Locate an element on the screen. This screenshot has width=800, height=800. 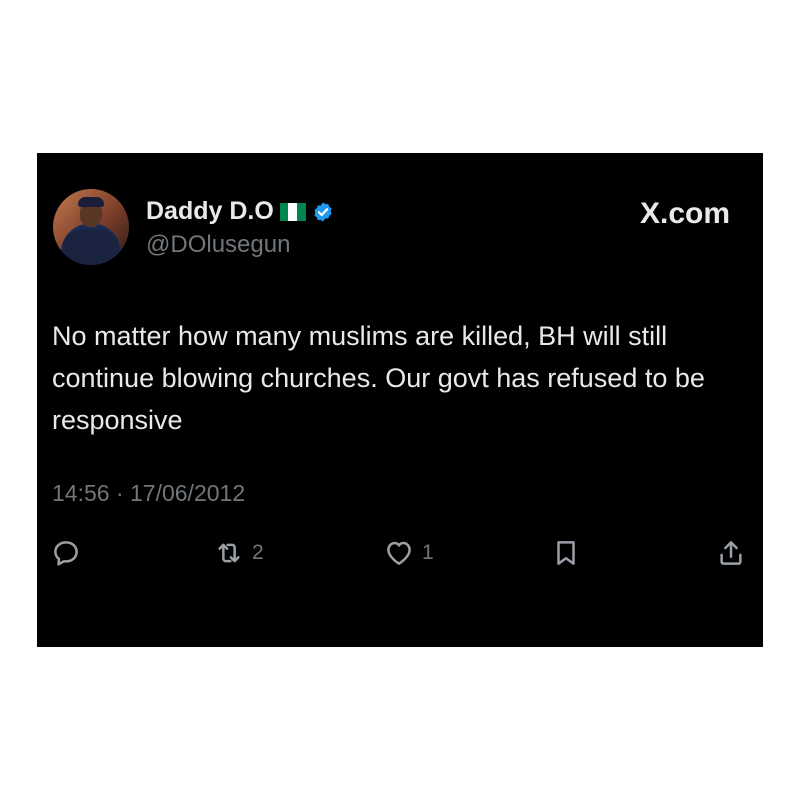
reply-button is located at coordinates (66, 553).